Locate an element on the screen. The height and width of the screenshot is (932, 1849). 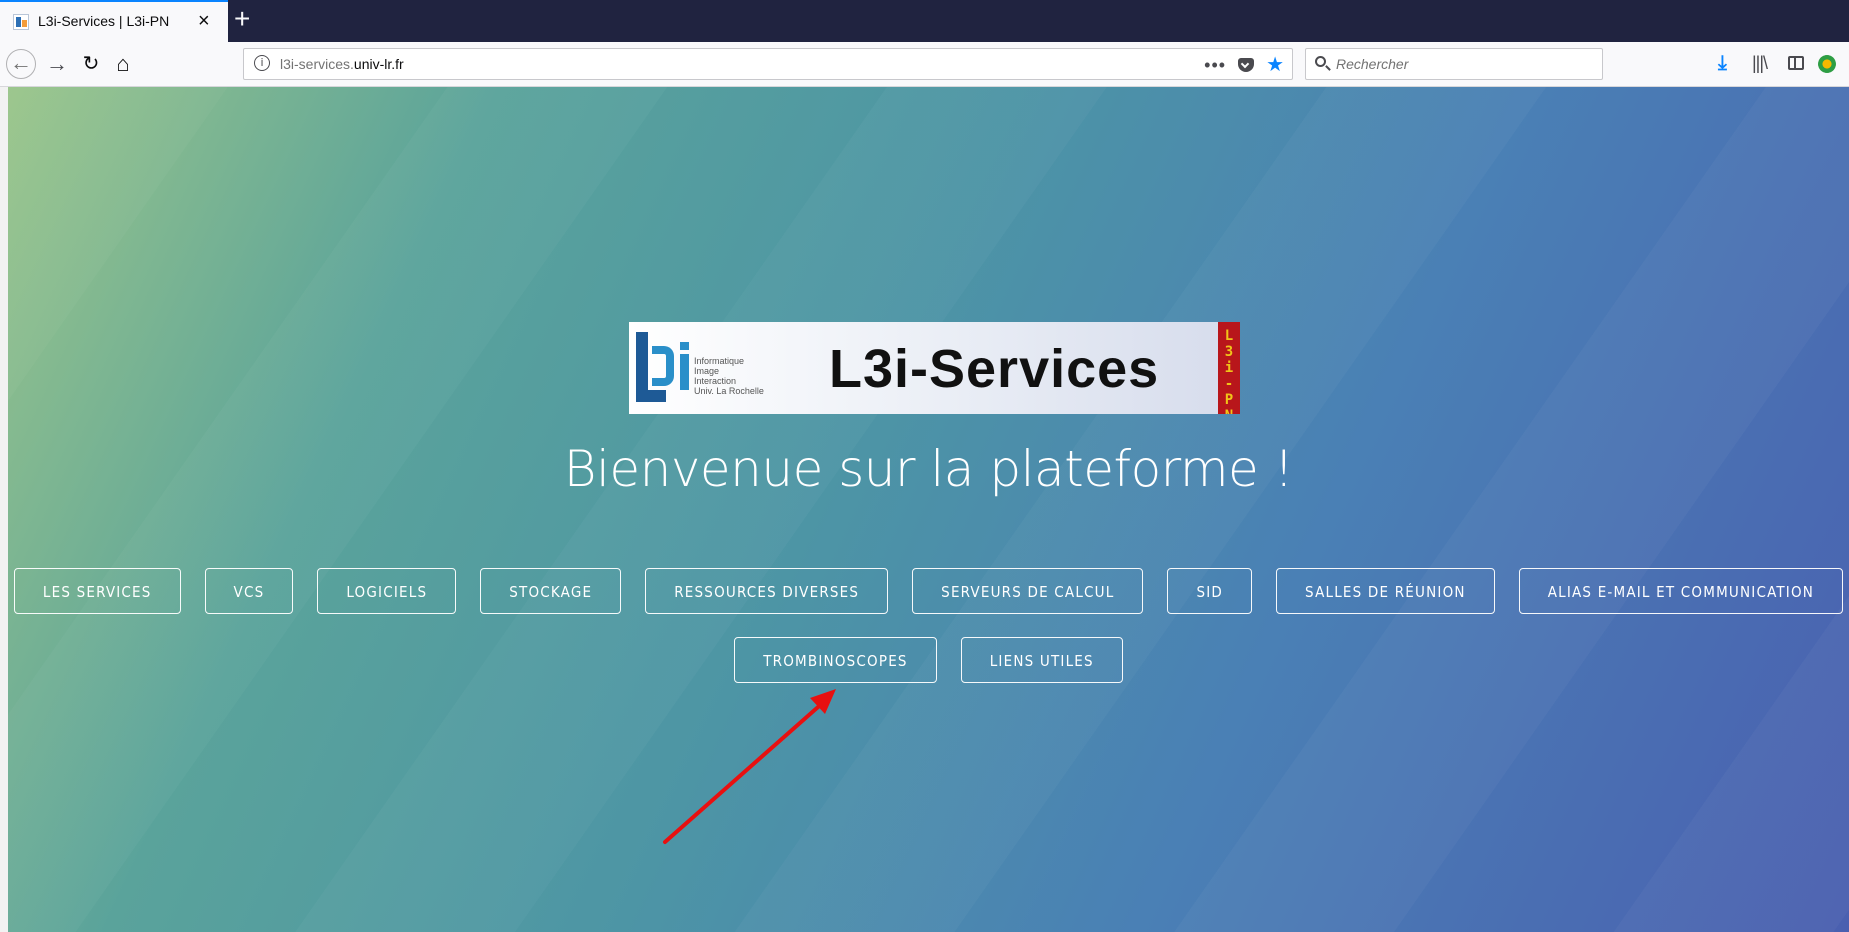
library-icon: |||\ is located at coordinates (1760, 64).